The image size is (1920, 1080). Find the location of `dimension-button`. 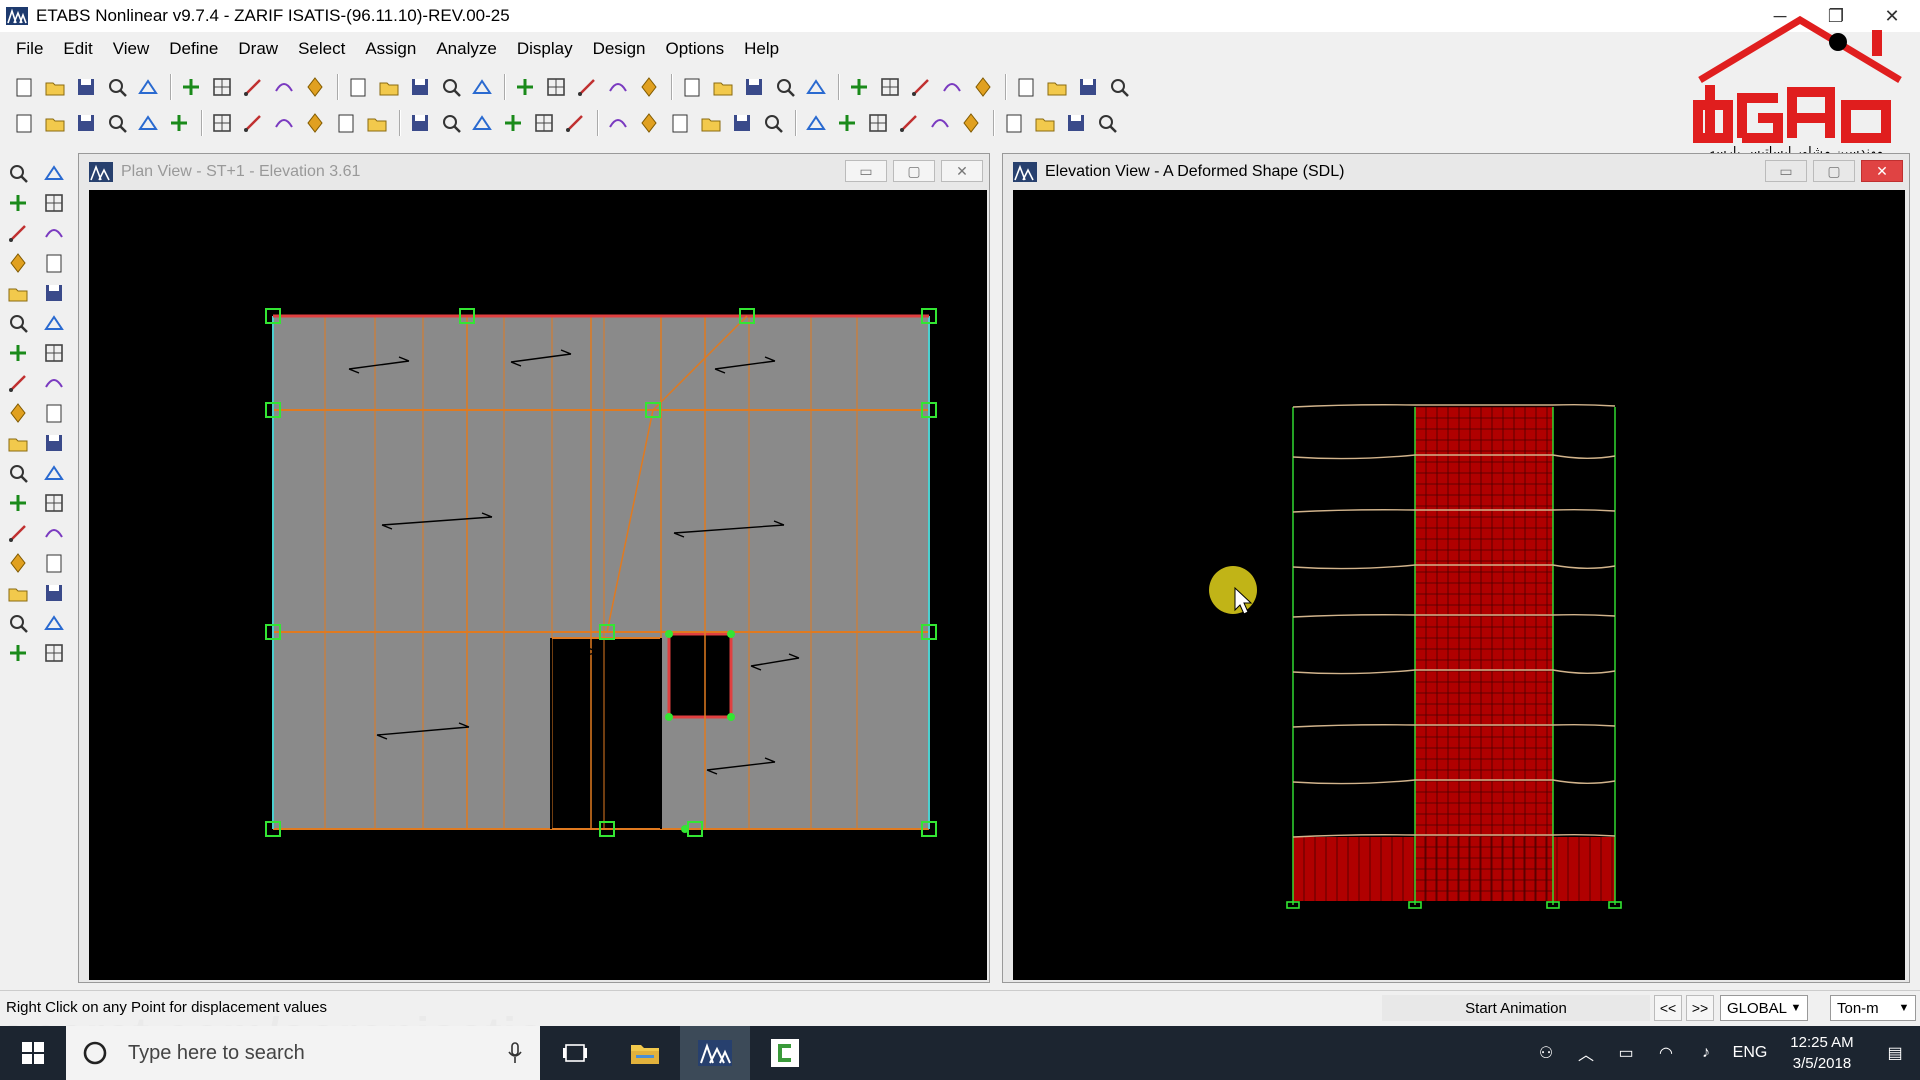

dimension-button is located at coordinates (482, 123).